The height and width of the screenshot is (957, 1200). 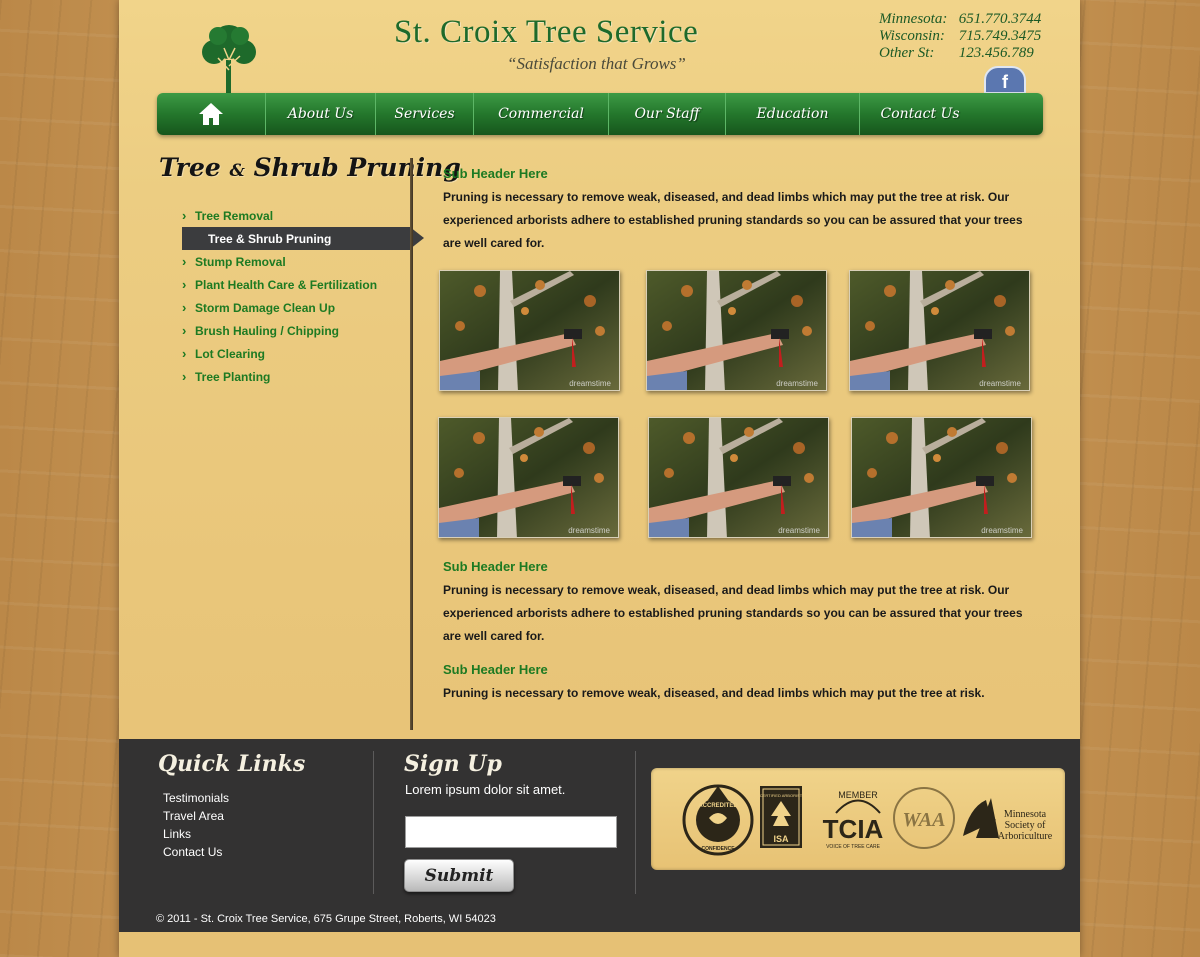 I want to click on nav-home, so click(x=211, y=114).